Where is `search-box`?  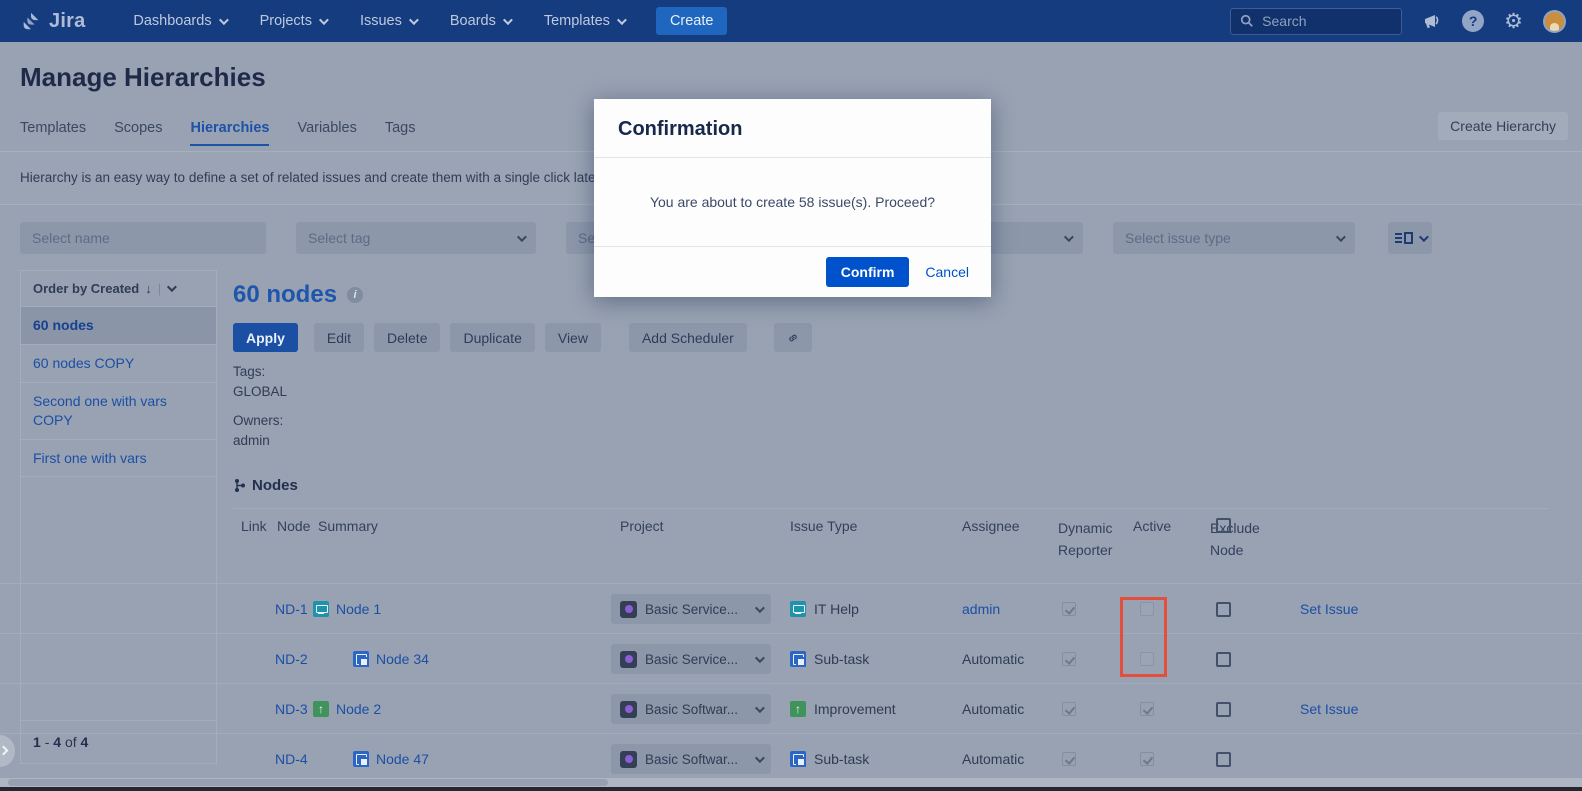 search-box is located at coordinates (1316, 21).